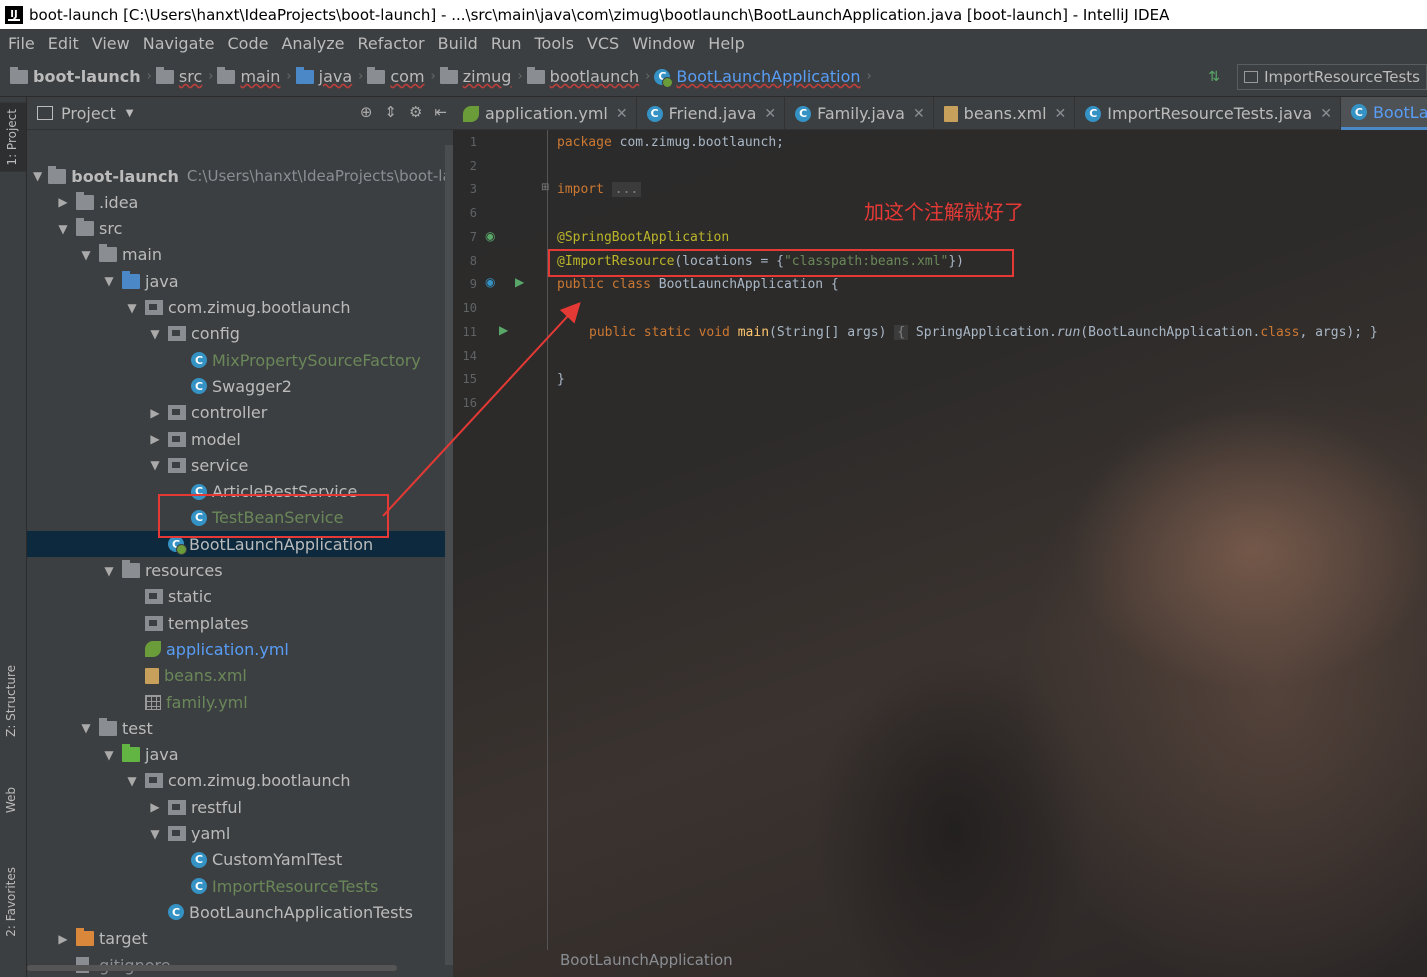 The image size is (1427, 977). I want to click on tree-item-templates: templates, so click(240, 623).